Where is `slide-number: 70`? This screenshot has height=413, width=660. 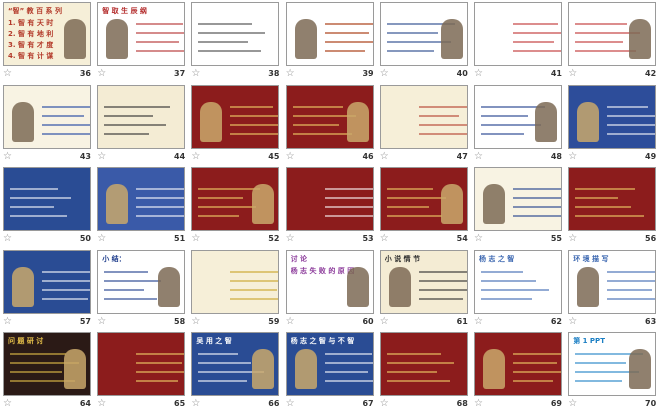
slide-number: 70 is located at coordinates (651, 404).